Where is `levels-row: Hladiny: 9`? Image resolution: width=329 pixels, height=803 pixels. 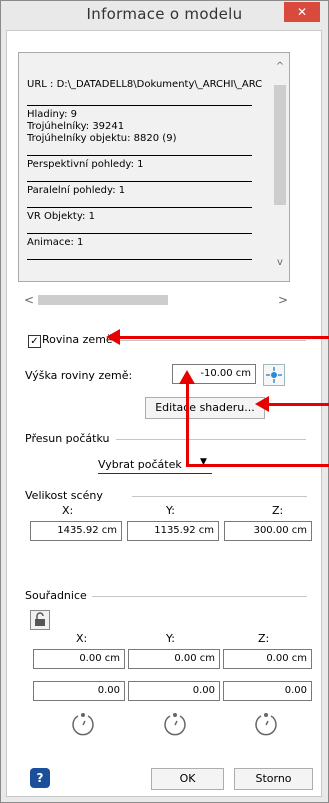
levels-row: Hladiny: 9 is located at coordinates (52, 114).